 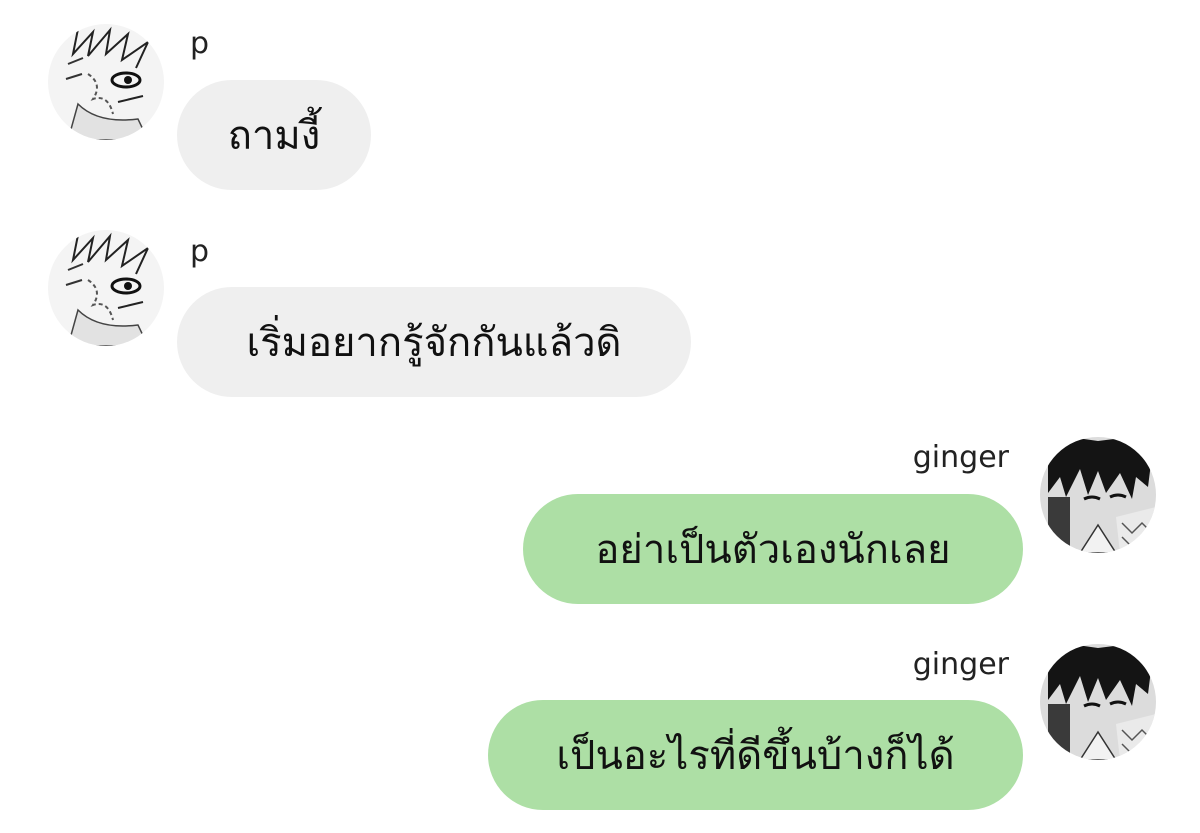 I want to click on manga-dark-hair-avatar-icon, so click(x=1098, y=702).